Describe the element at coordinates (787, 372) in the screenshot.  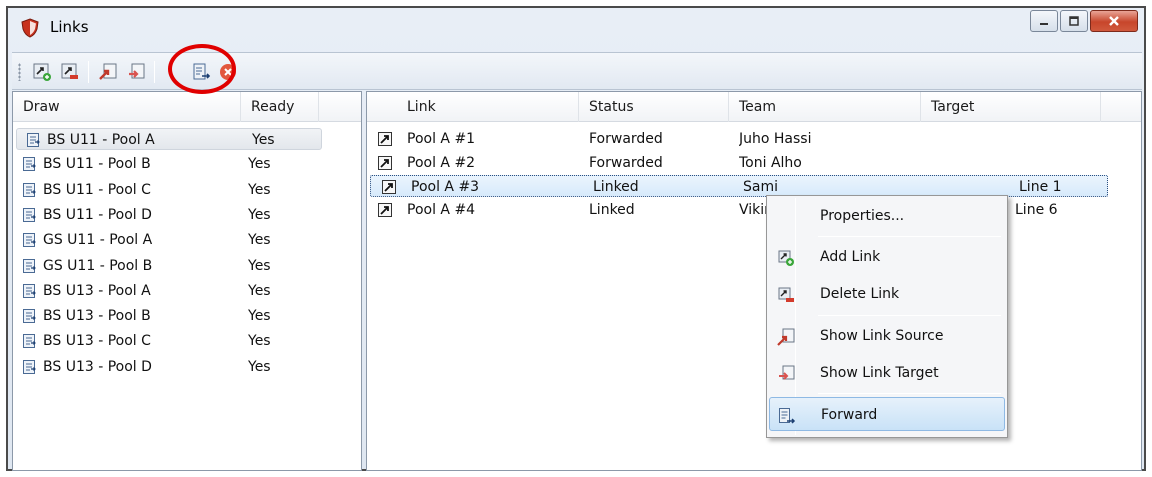
I see `show-link-target-icon` at that location.